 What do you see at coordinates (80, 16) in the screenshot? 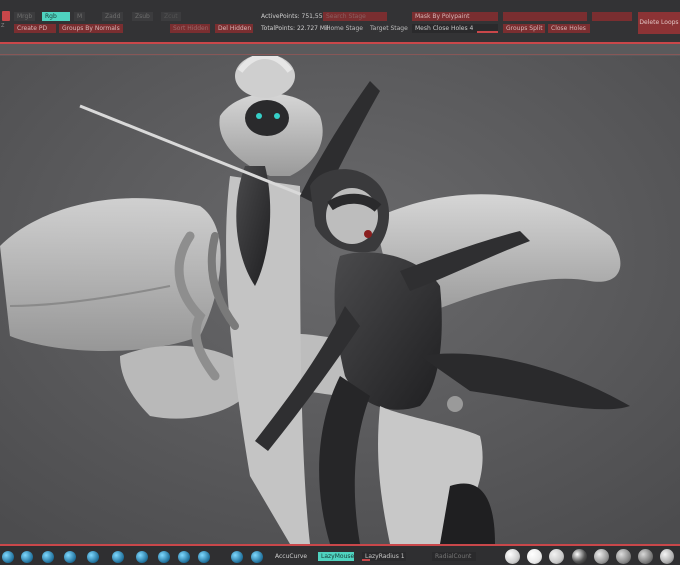
I see `m-button: M` at bounding box center [80, 16].